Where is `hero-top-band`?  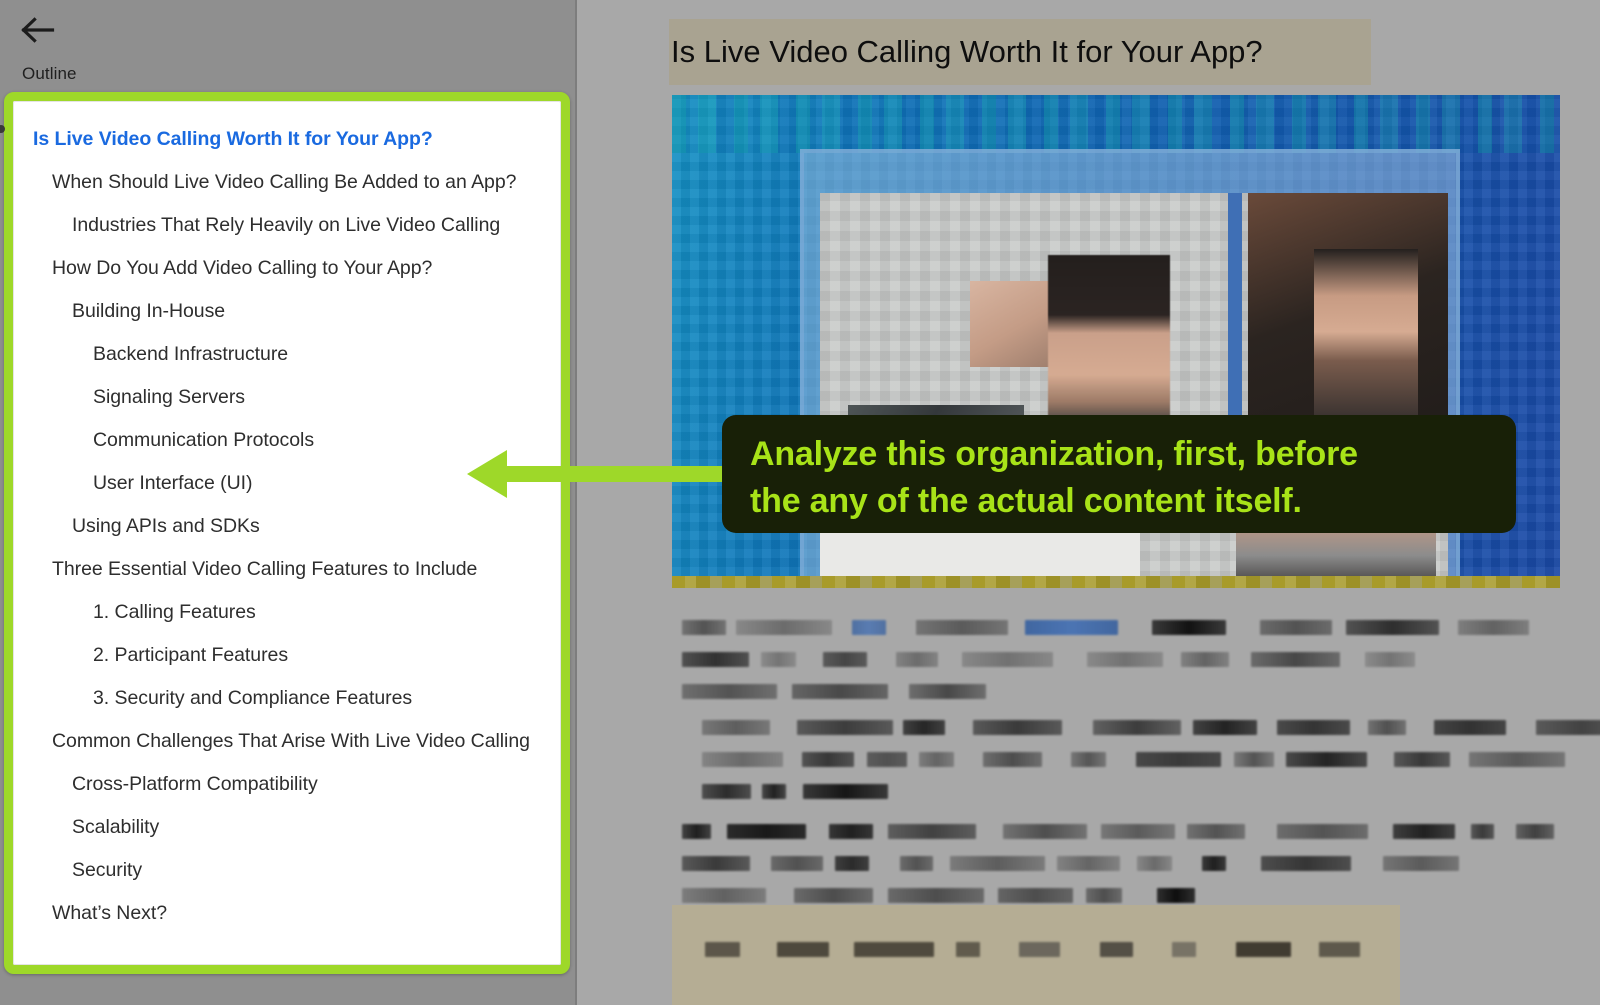 hero-top-band is located at coordinates (1116, 124).